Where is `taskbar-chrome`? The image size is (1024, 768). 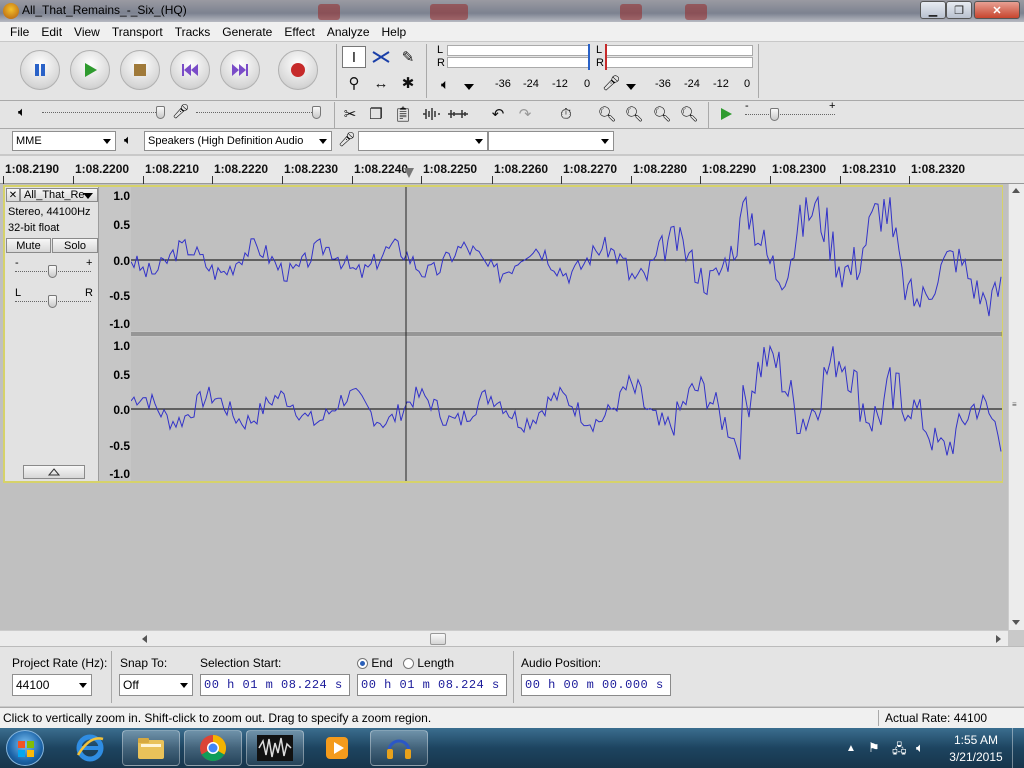 taskbar-chrome is located at coordinates (213, 748).